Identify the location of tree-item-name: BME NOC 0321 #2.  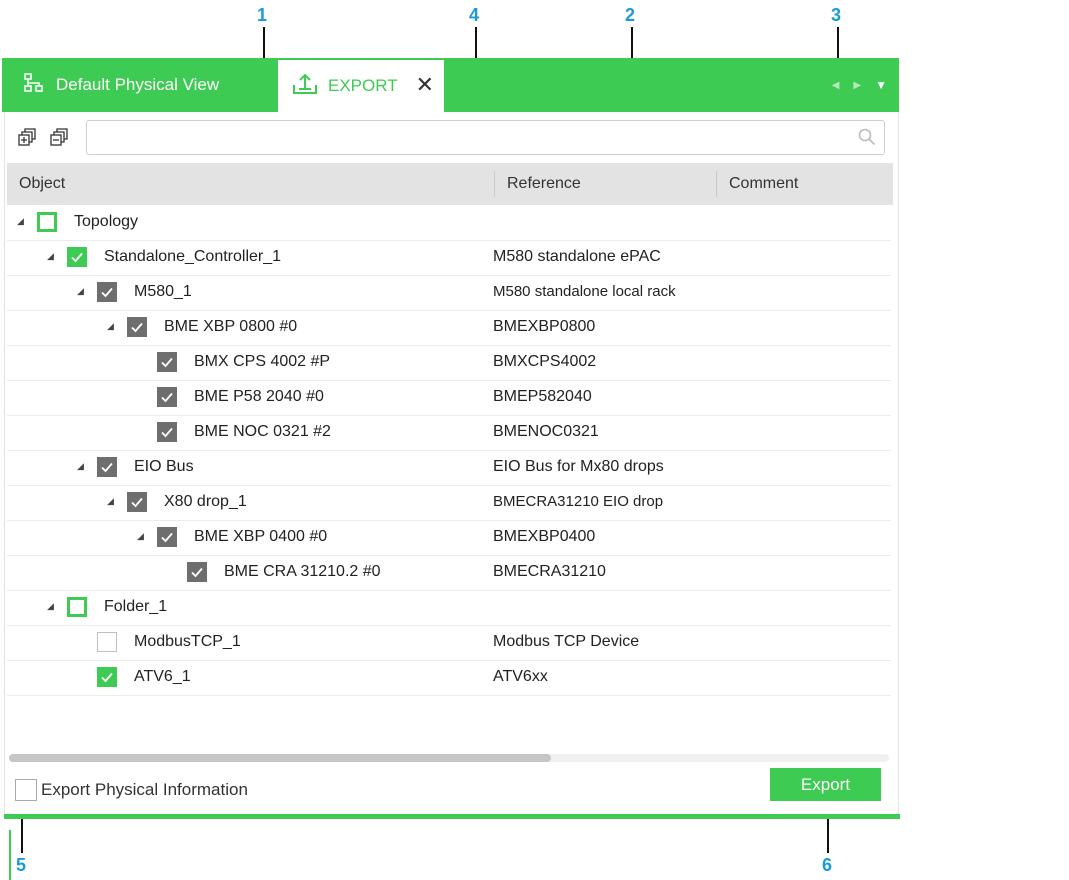
(262, 431).